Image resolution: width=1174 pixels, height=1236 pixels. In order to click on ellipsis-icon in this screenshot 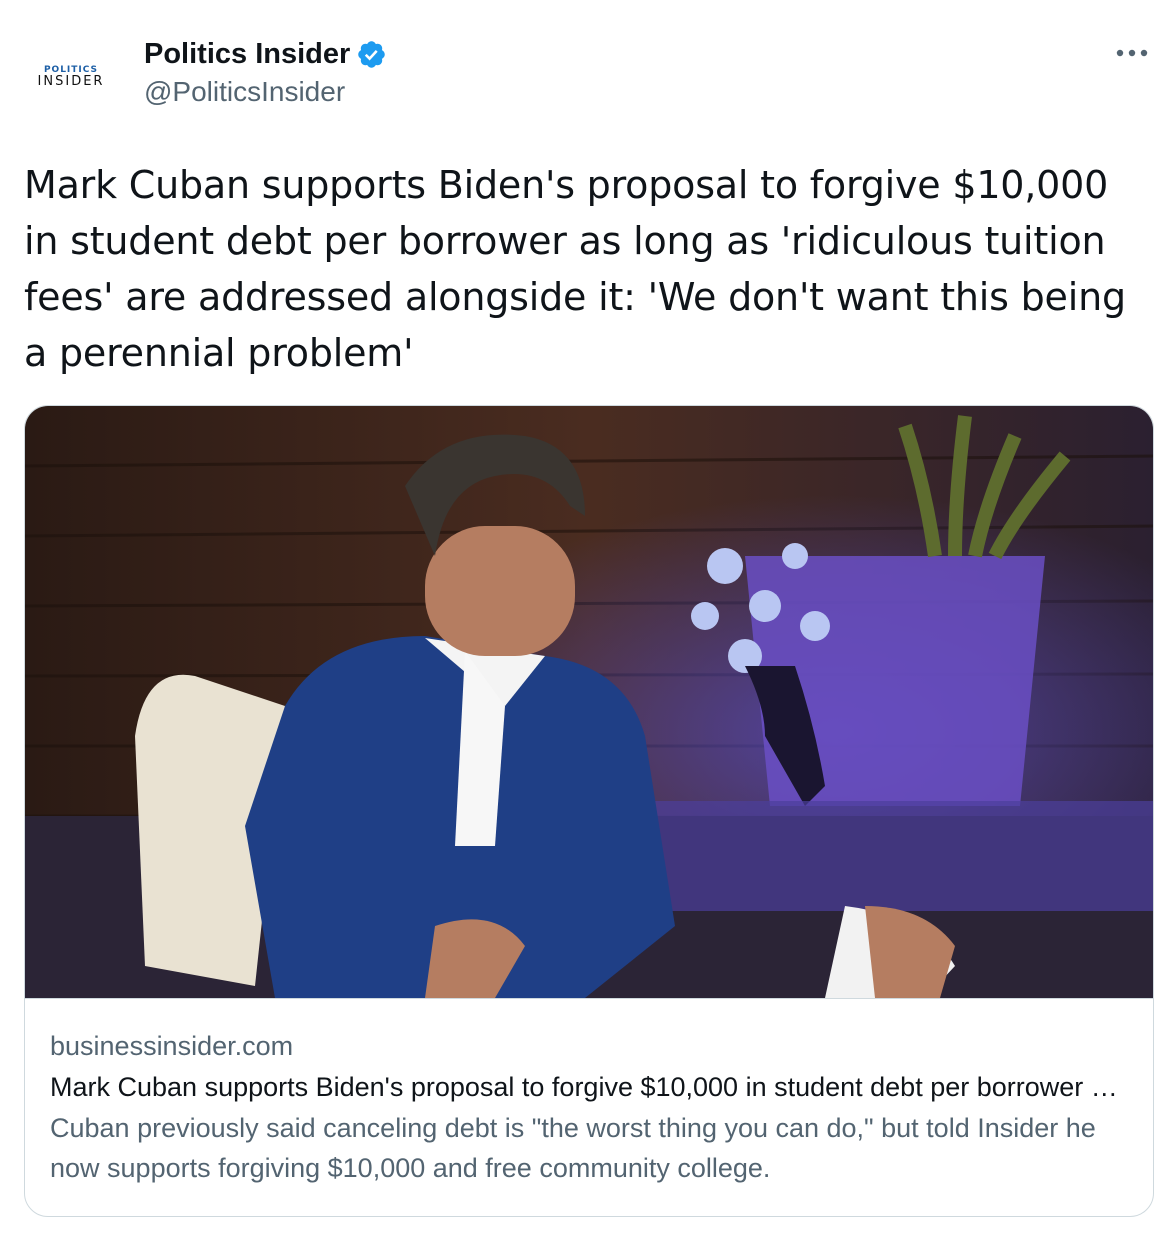, I will do `click(1132, 53)`.